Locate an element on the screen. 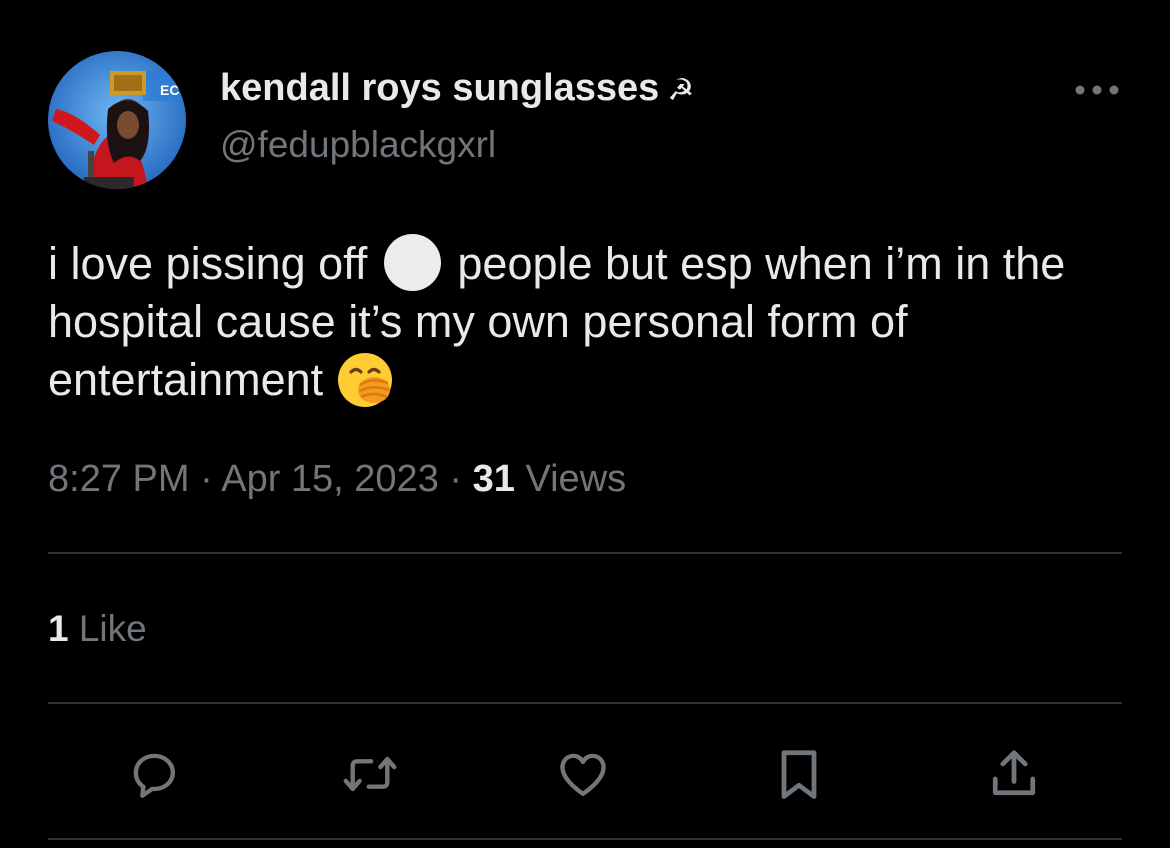  hammer-sickle-symbol: ☭ is located at coordinates (681, 90).